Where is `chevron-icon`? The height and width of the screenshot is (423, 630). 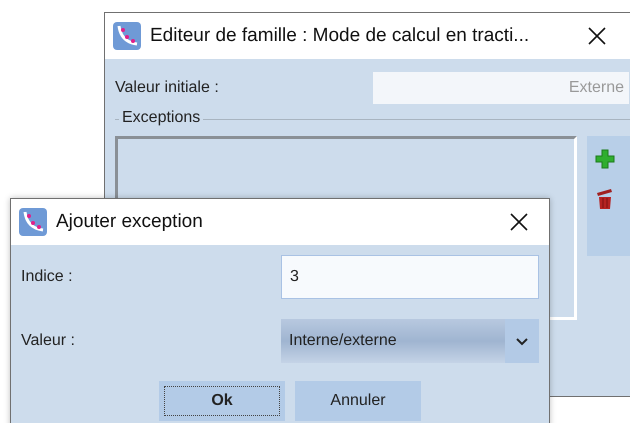
chevron-icon is located at coordinates (522, 341).